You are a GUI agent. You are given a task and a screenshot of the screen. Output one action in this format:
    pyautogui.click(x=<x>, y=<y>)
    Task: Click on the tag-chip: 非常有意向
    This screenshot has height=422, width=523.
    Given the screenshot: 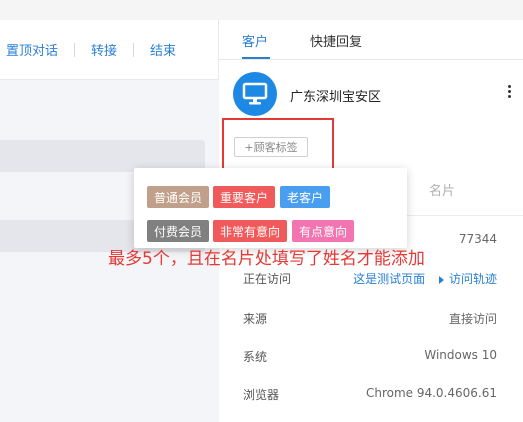 What is the action you would take?
    pyautogui.click(x=250, y=231)
    